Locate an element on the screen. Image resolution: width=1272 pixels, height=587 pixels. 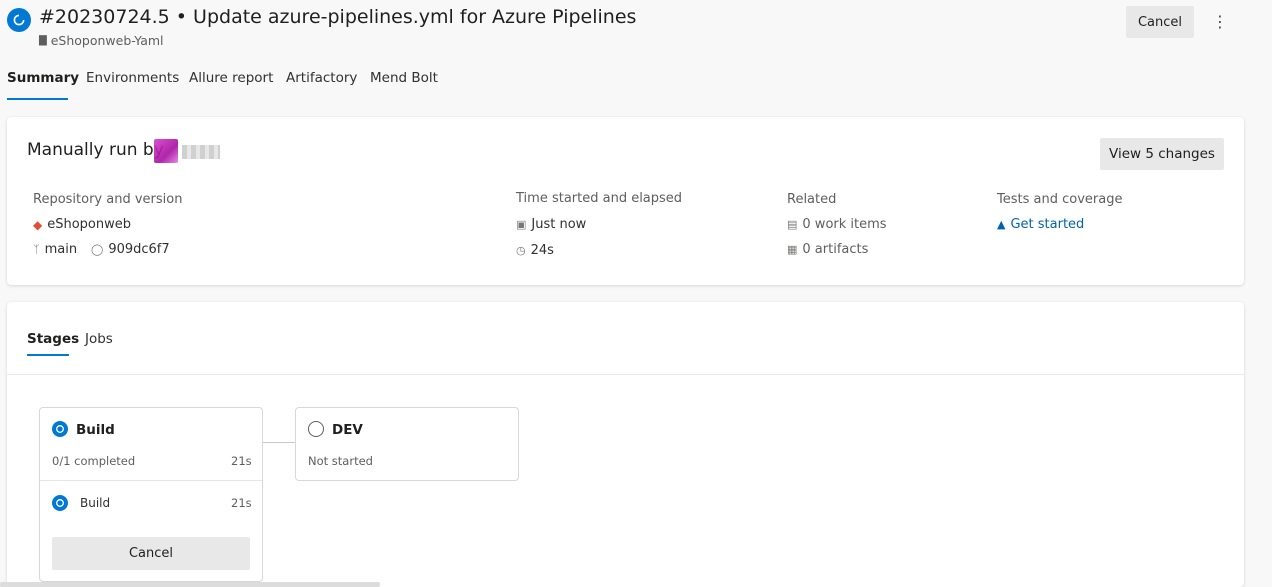
pipeline-name: ▇ eShoponweb-Yaml is located at coordinates (101, 40).